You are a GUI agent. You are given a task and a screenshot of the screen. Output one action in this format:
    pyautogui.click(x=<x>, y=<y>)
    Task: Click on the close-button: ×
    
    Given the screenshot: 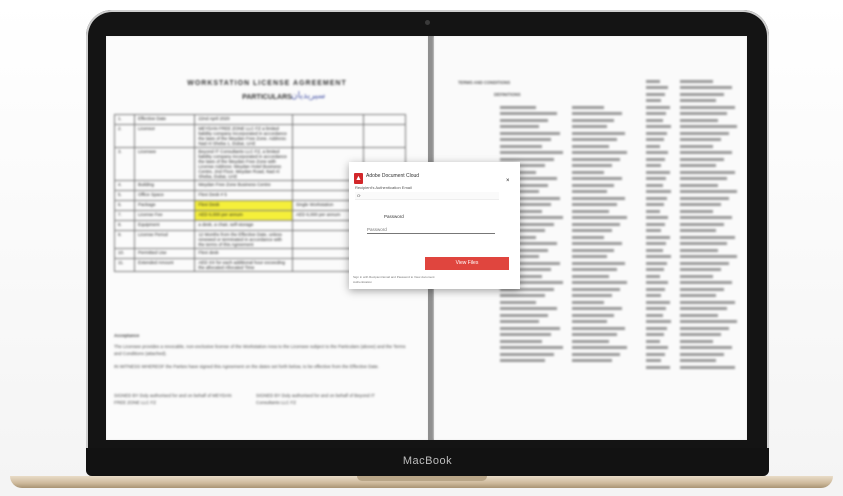 What is the action you would take?
    pyautogui.click(x=508, y=181)
    